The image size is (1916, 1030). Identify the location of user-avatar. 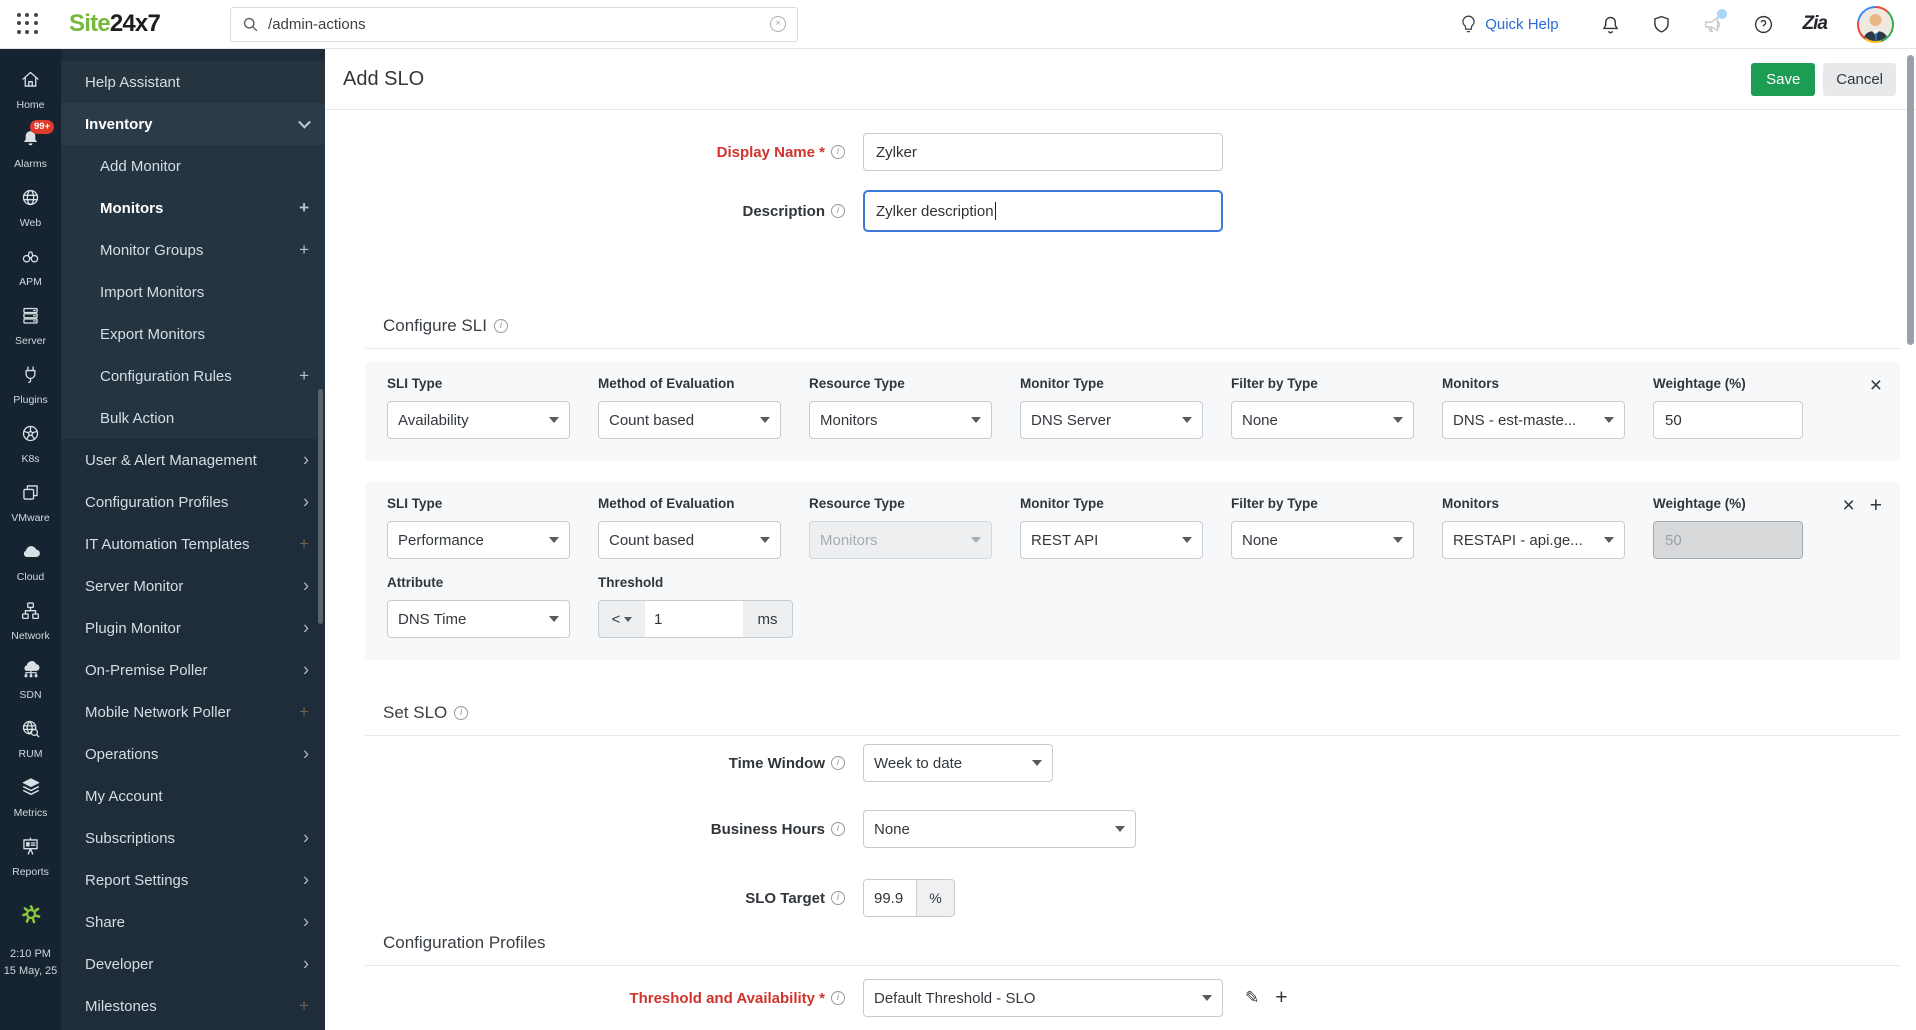
(1875, 24).